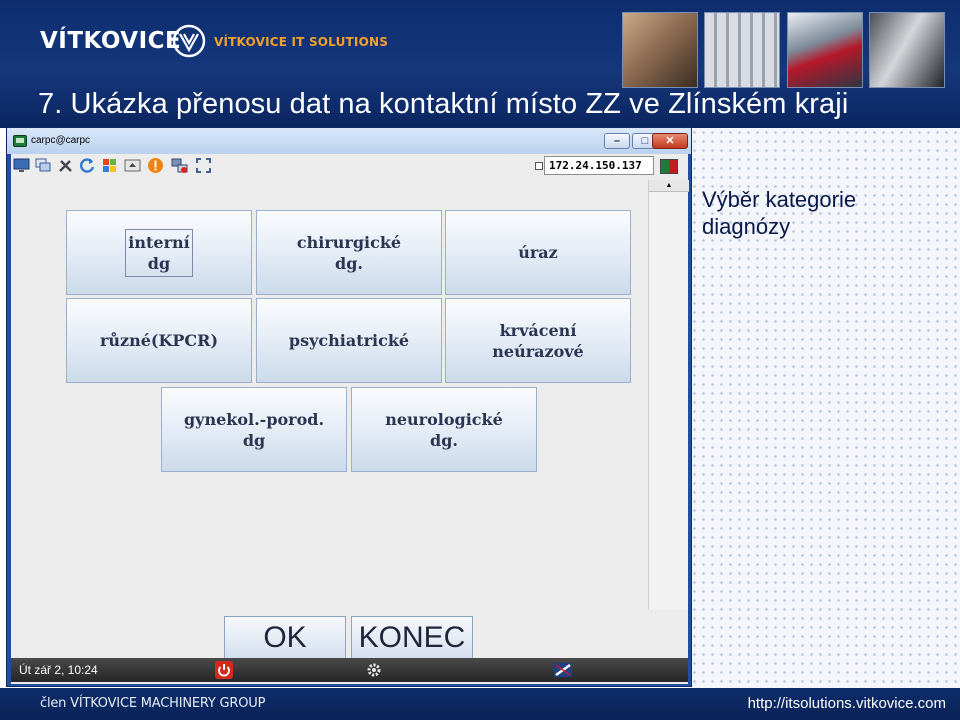  I want to click on windows-flag-icon, so click(109, 165).